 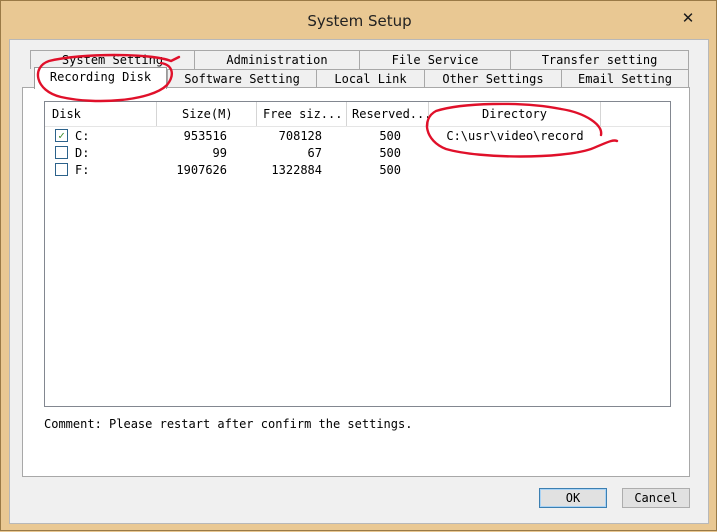 I want to click on directory-cell: C:\usr\video\record, so click(x=515, y=136).